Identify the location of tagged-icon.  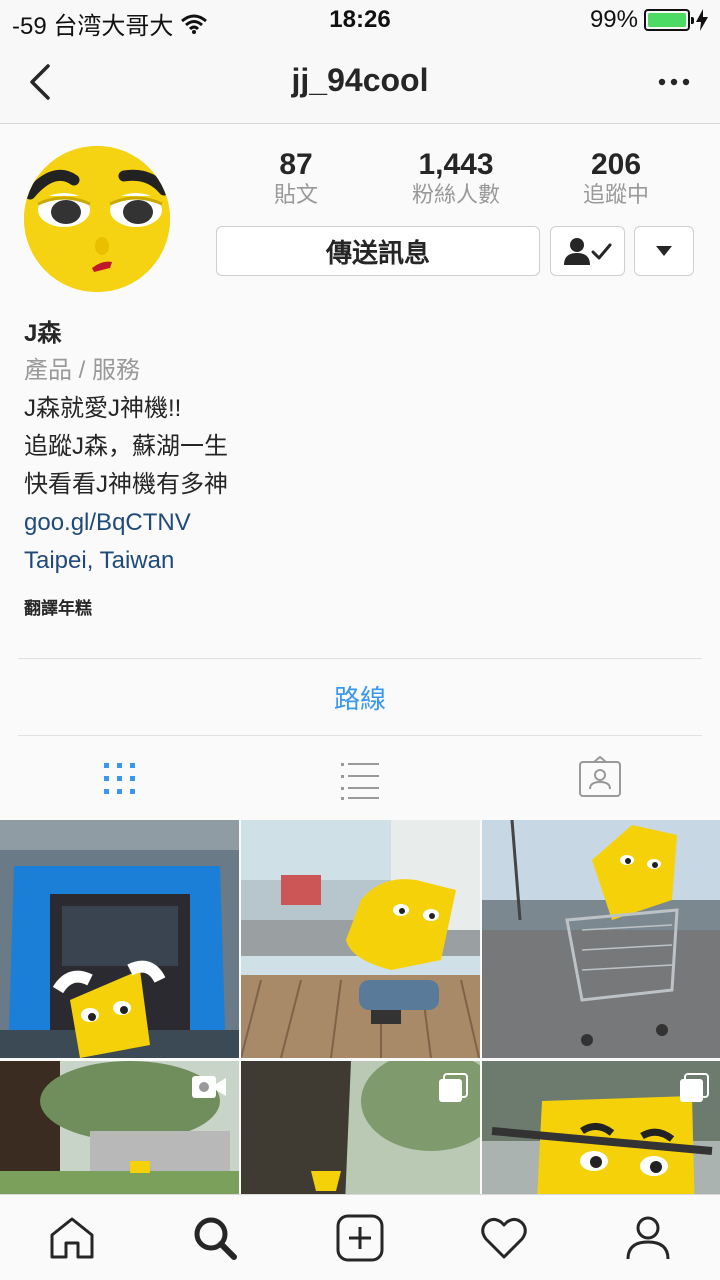
(600, 779).